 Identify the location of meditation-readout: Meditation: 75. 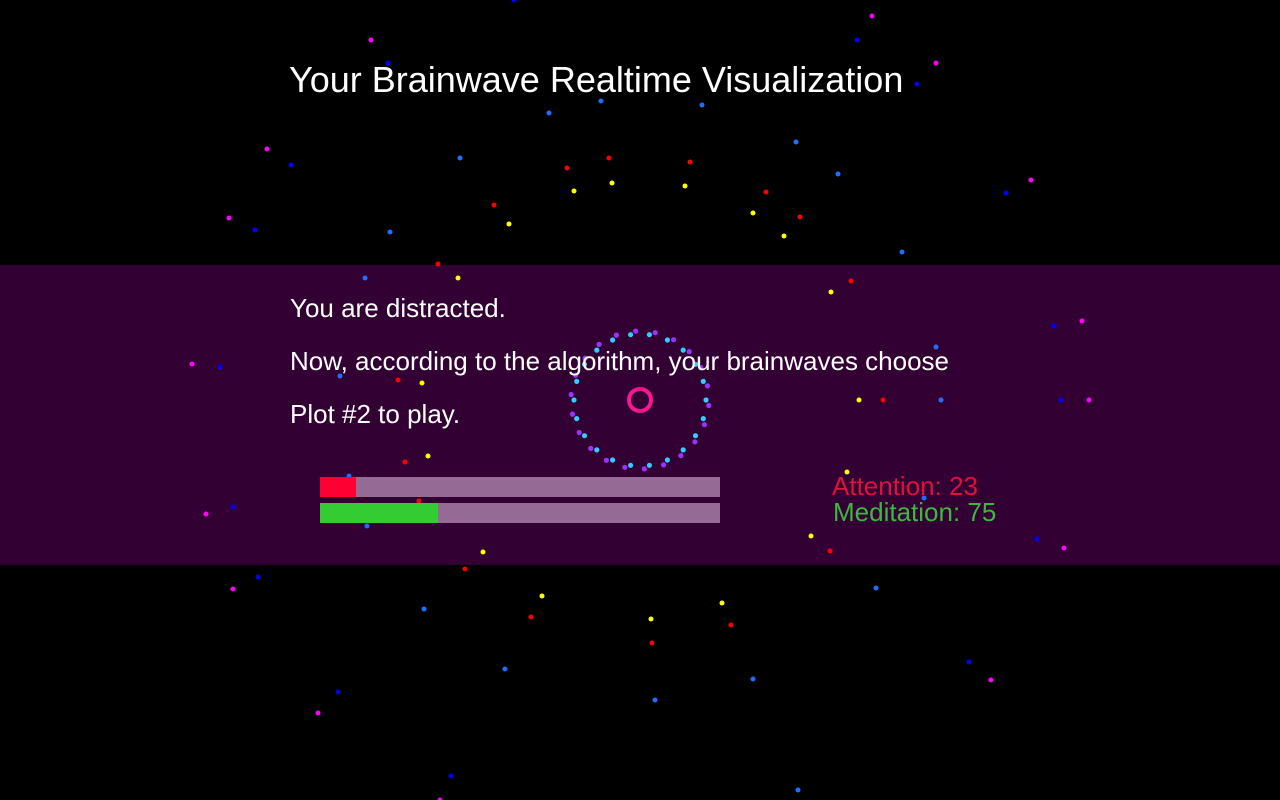
(915, 512).